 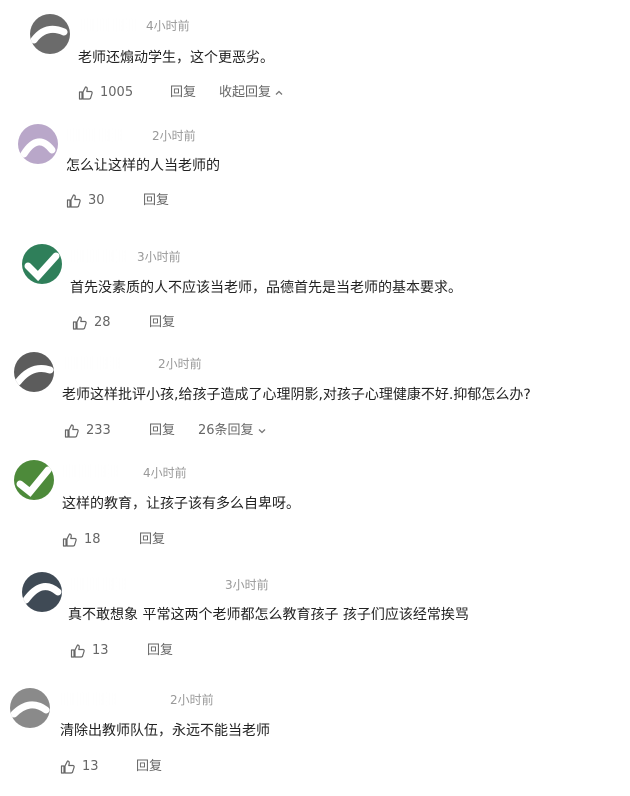 I want to click on comment-item: 2小时前 清除出教师队伍，永远不能当老师 13 回复, so click(x=315, y=726).